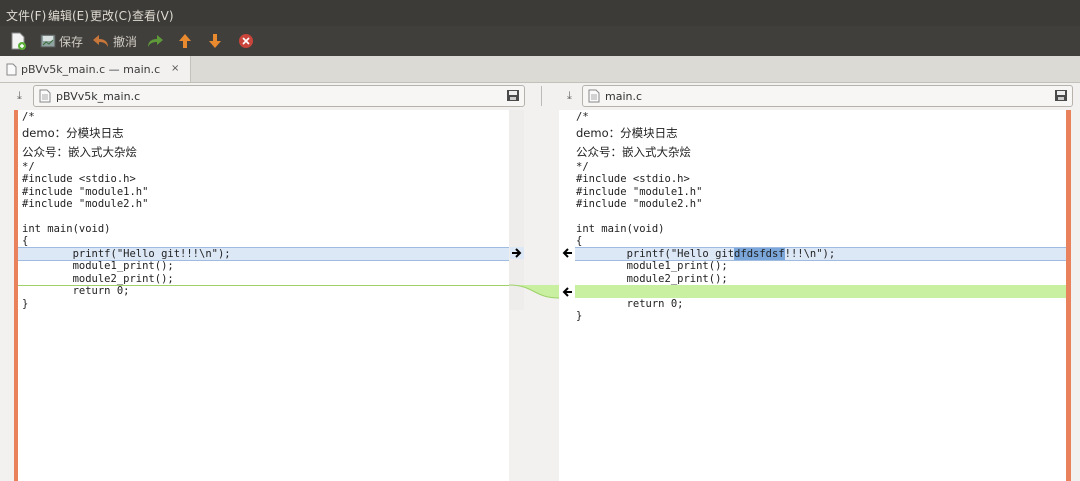  I want to click on undo-button: 撤消, so click(114, 41).